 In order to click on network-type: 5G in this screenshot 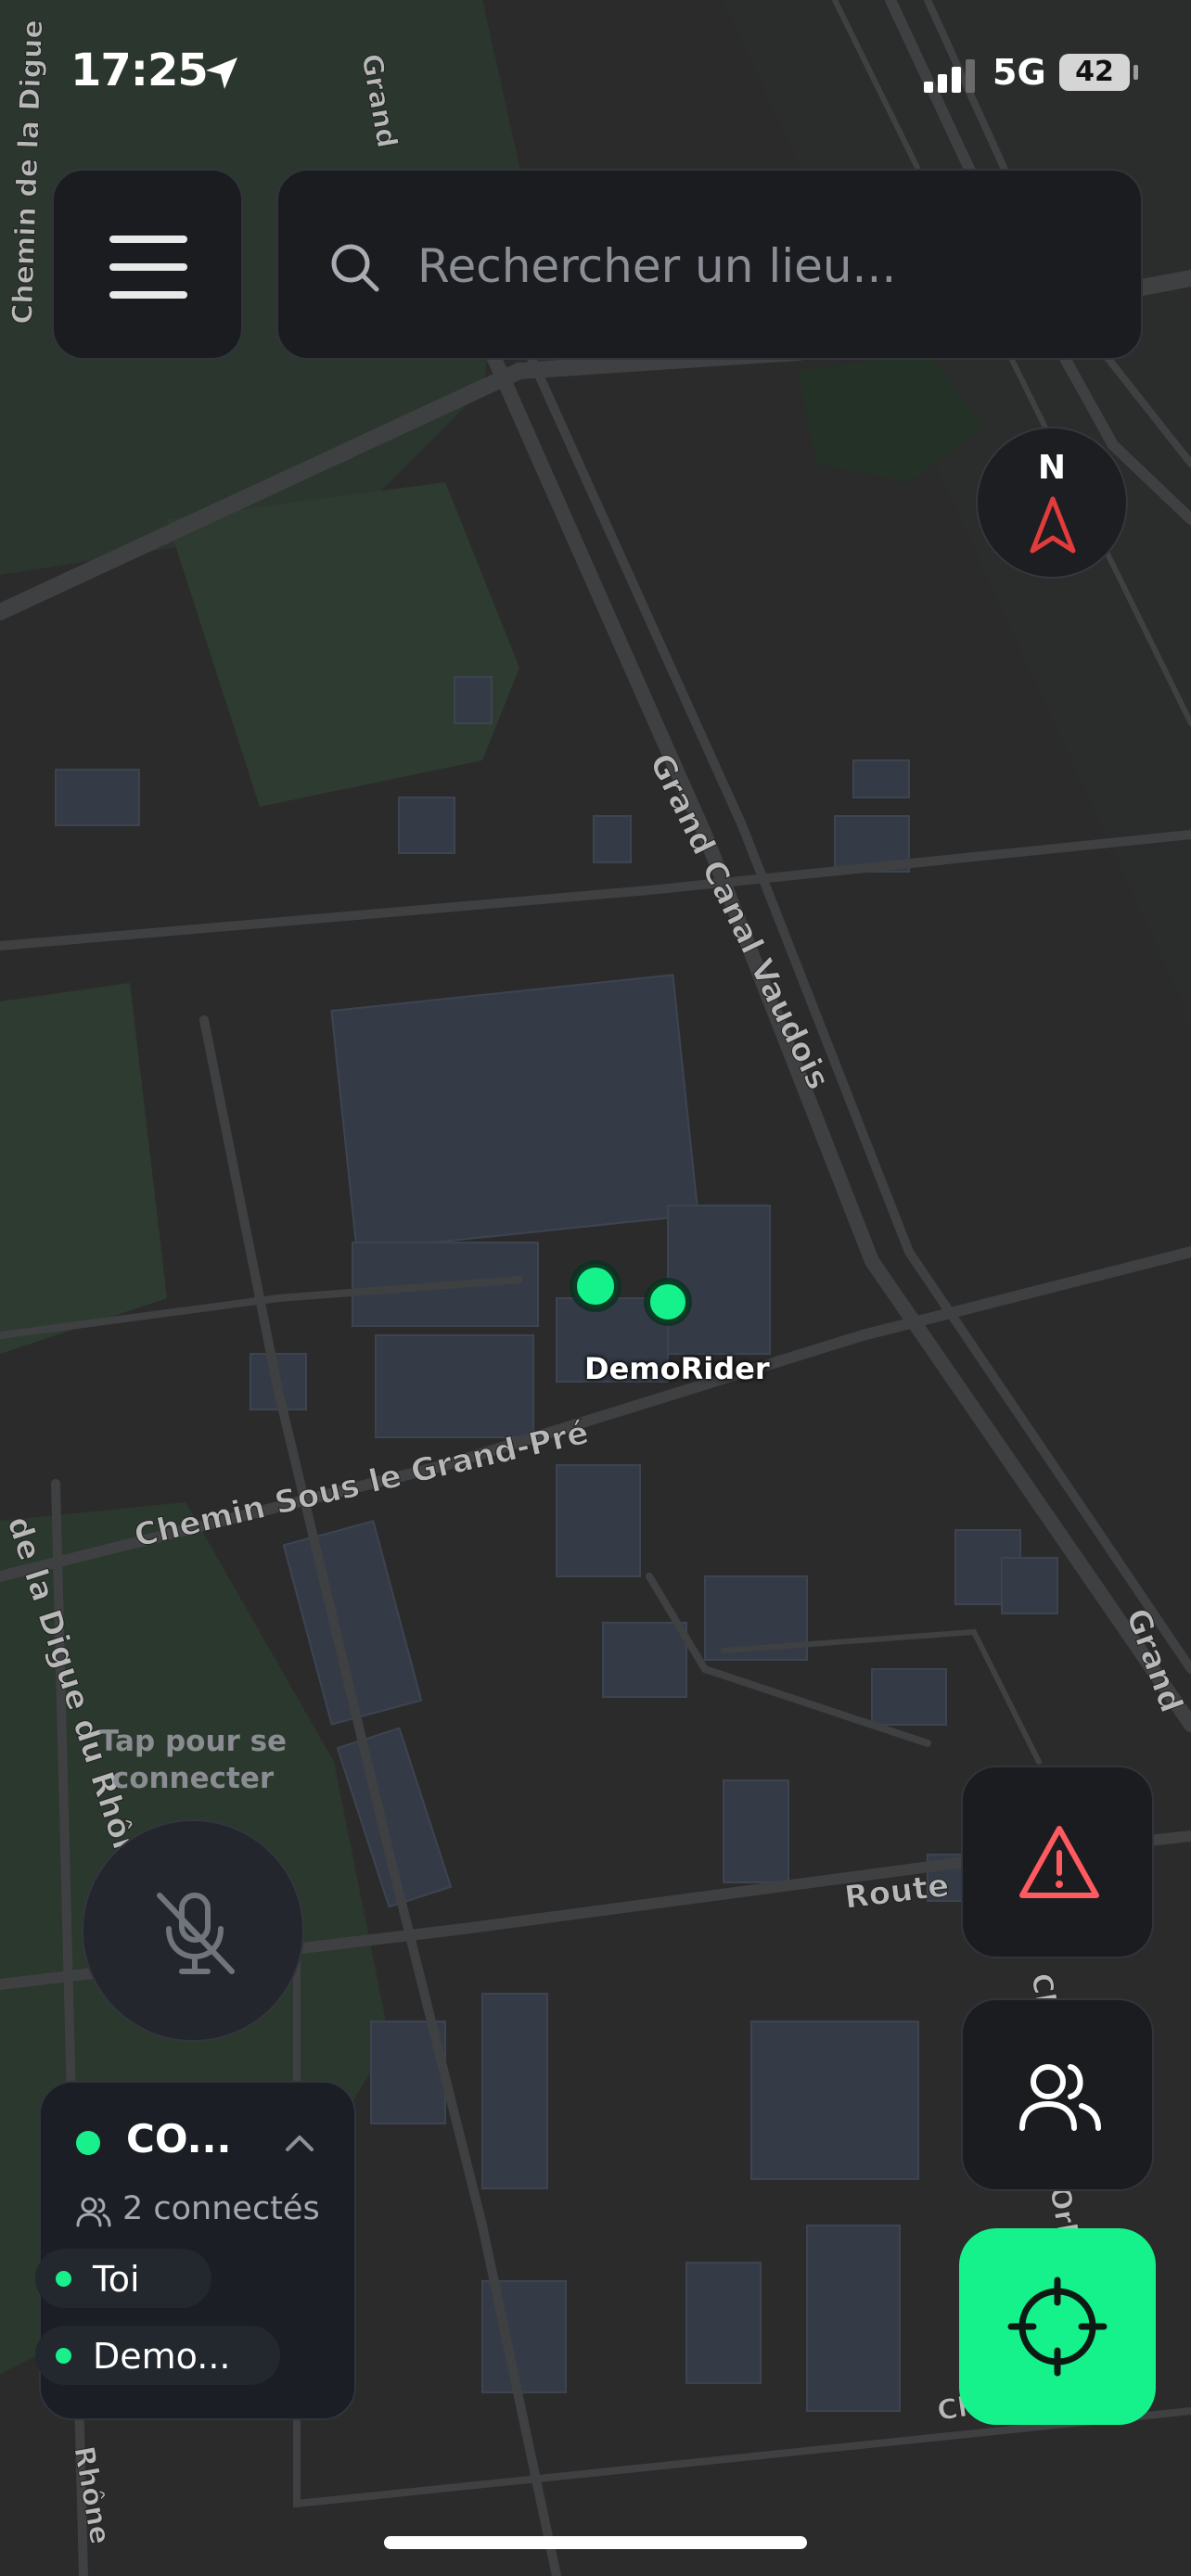, I will do `click(1019, 72)`.